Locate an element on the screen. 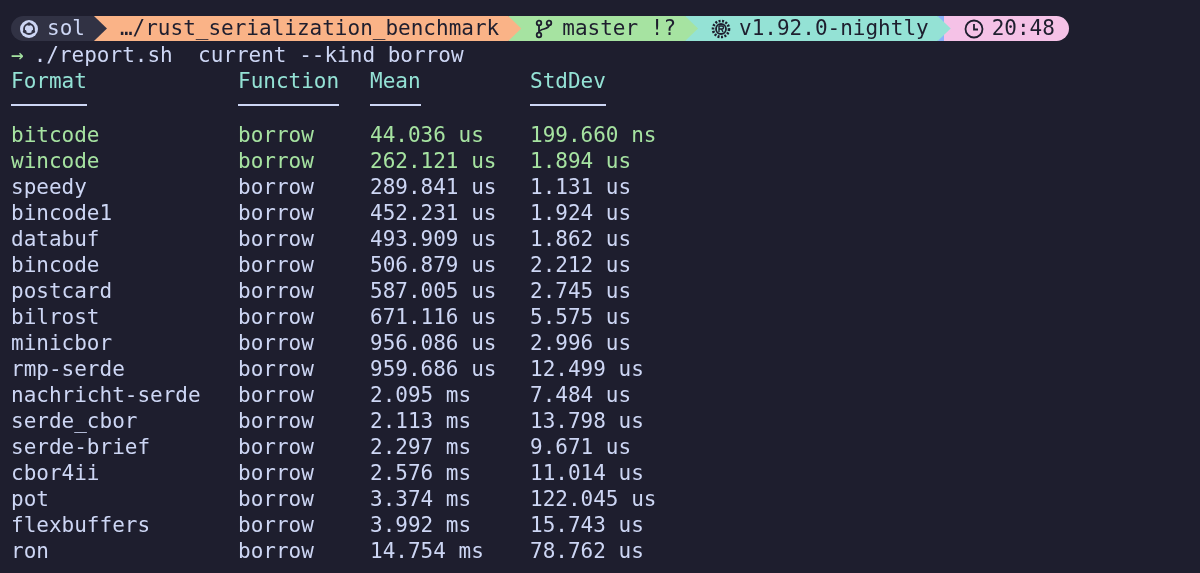 The image size is (1200, 573). table-cell-text: 262.121 us is located at coordinates (434, 161).